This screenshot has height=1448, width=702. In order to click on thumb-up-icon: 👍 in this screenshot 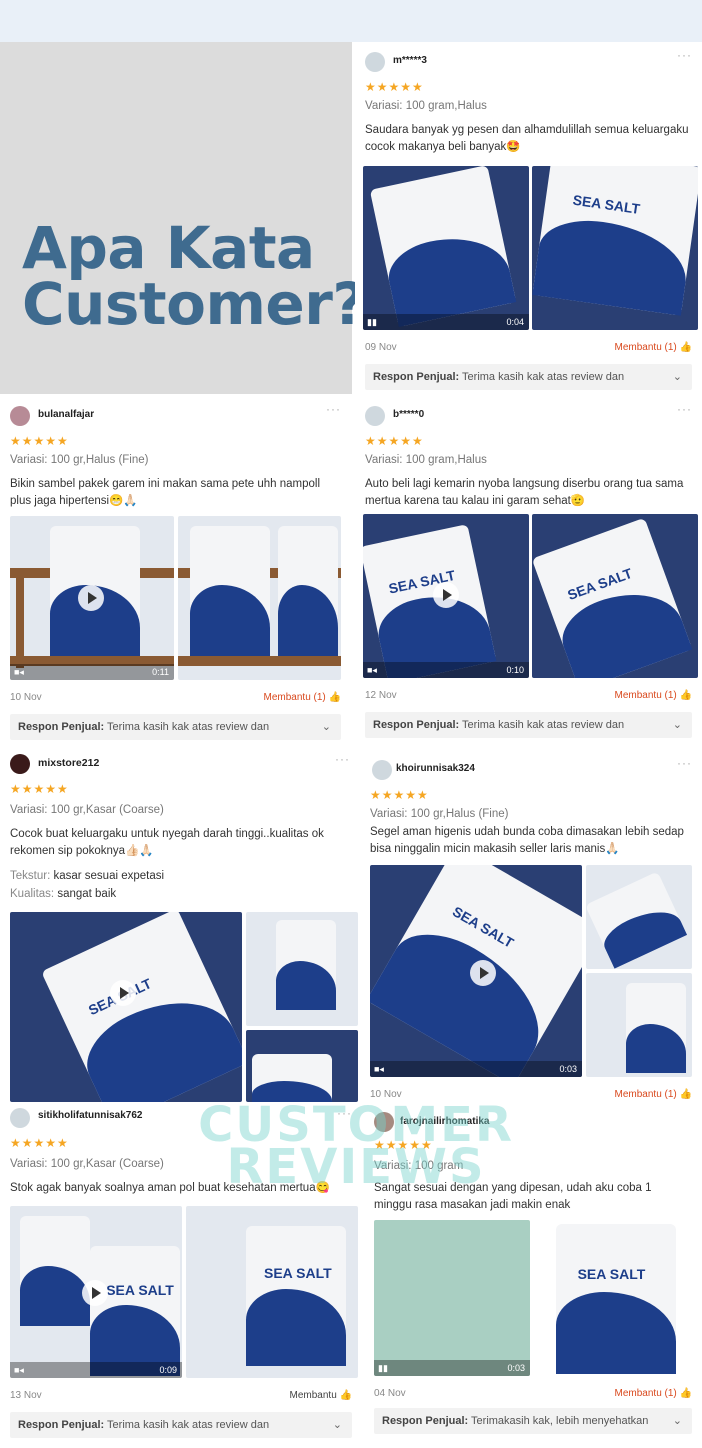, I will do `click(345, 1395)`.